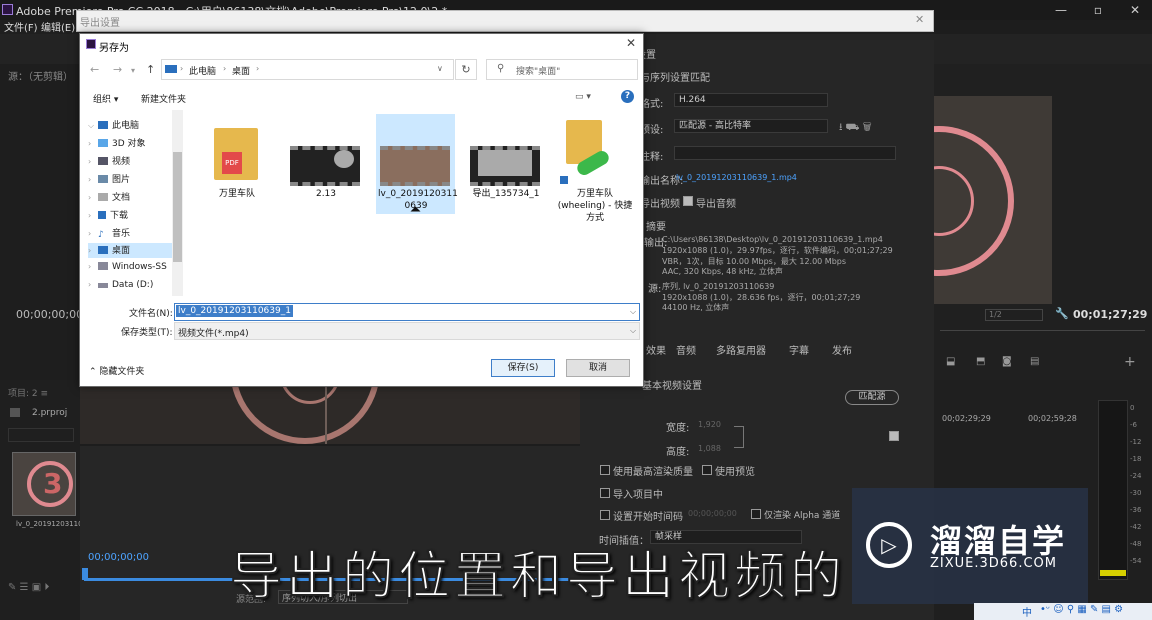  I want to click on picture-icon, so click(103, 179).